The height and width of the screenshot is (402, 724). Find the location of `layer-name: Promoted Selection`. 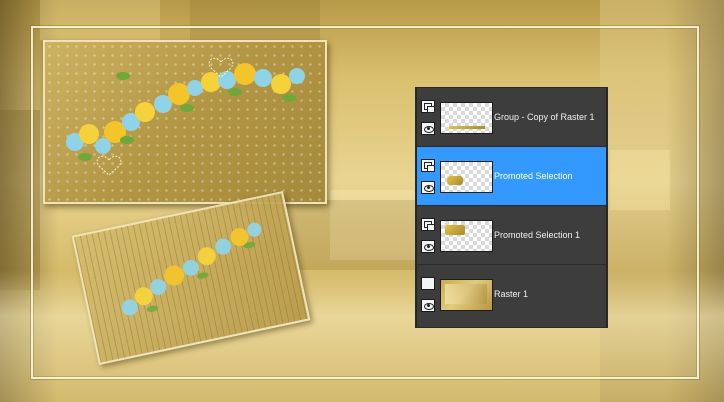

layer-name: Promoted Selection is located at coordinates (533, 176).